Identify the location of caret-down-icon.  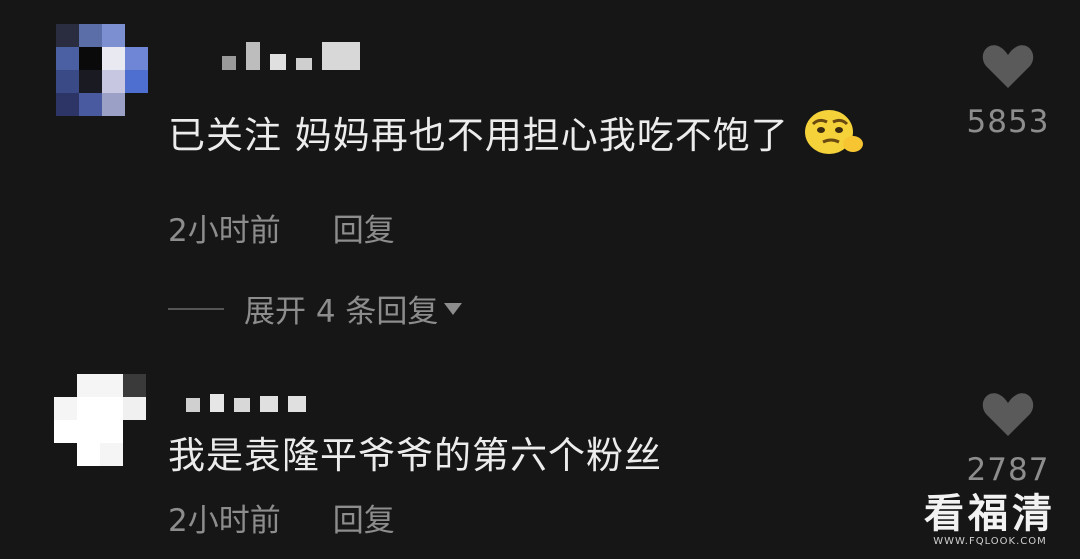
(453, 308).